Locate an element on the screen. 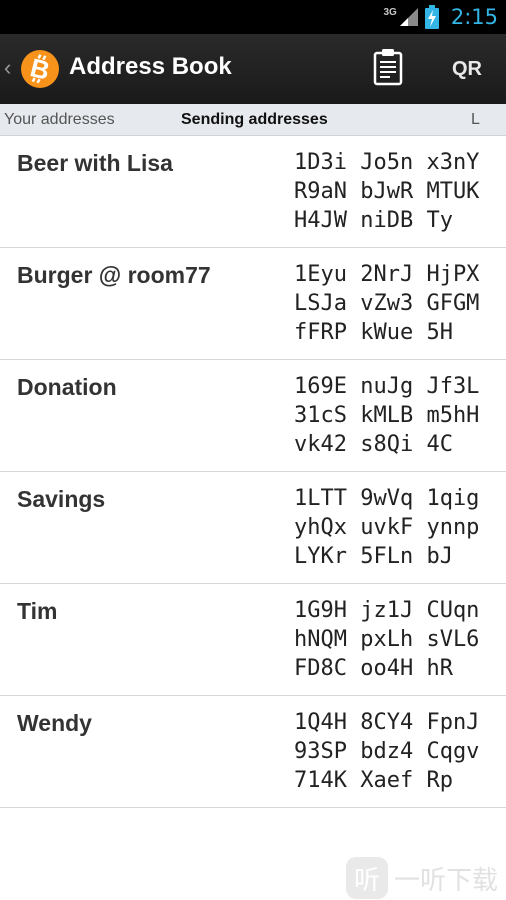 The image size is (506, 900). tab-next-partial: L is located at coordinates (475, 120).